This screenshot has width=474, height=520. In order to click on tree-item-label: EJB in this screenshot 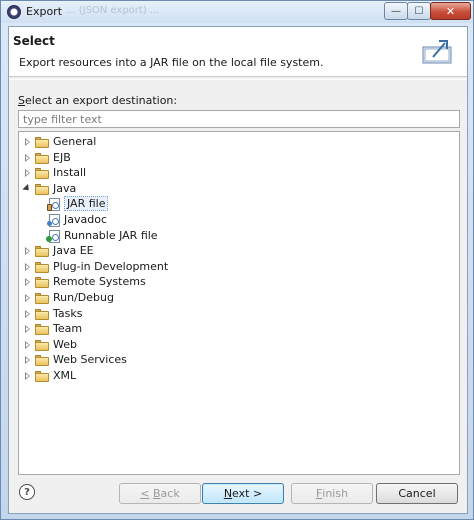, I will do `click(62, 157)`.